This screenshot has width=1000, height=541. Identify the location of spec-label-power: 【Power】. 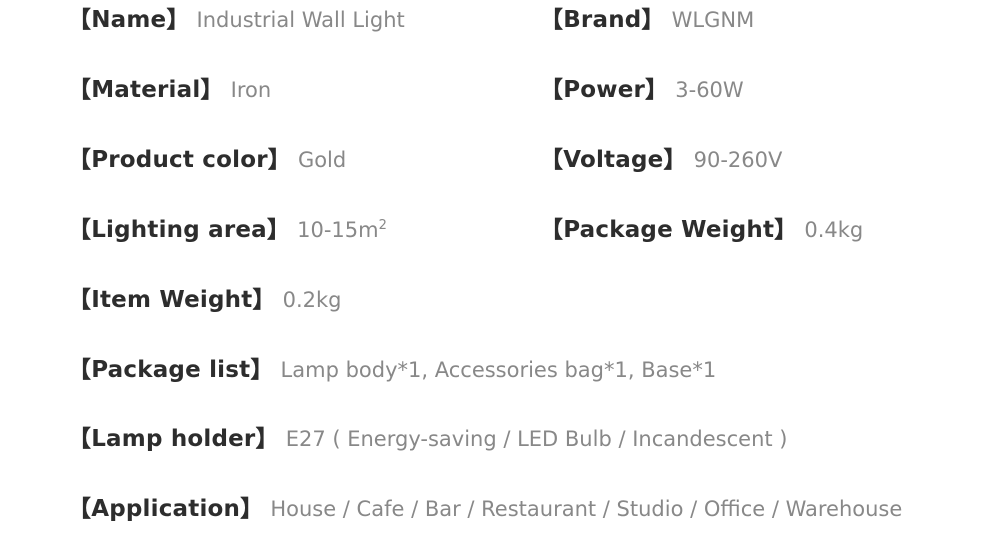
(604, 90).